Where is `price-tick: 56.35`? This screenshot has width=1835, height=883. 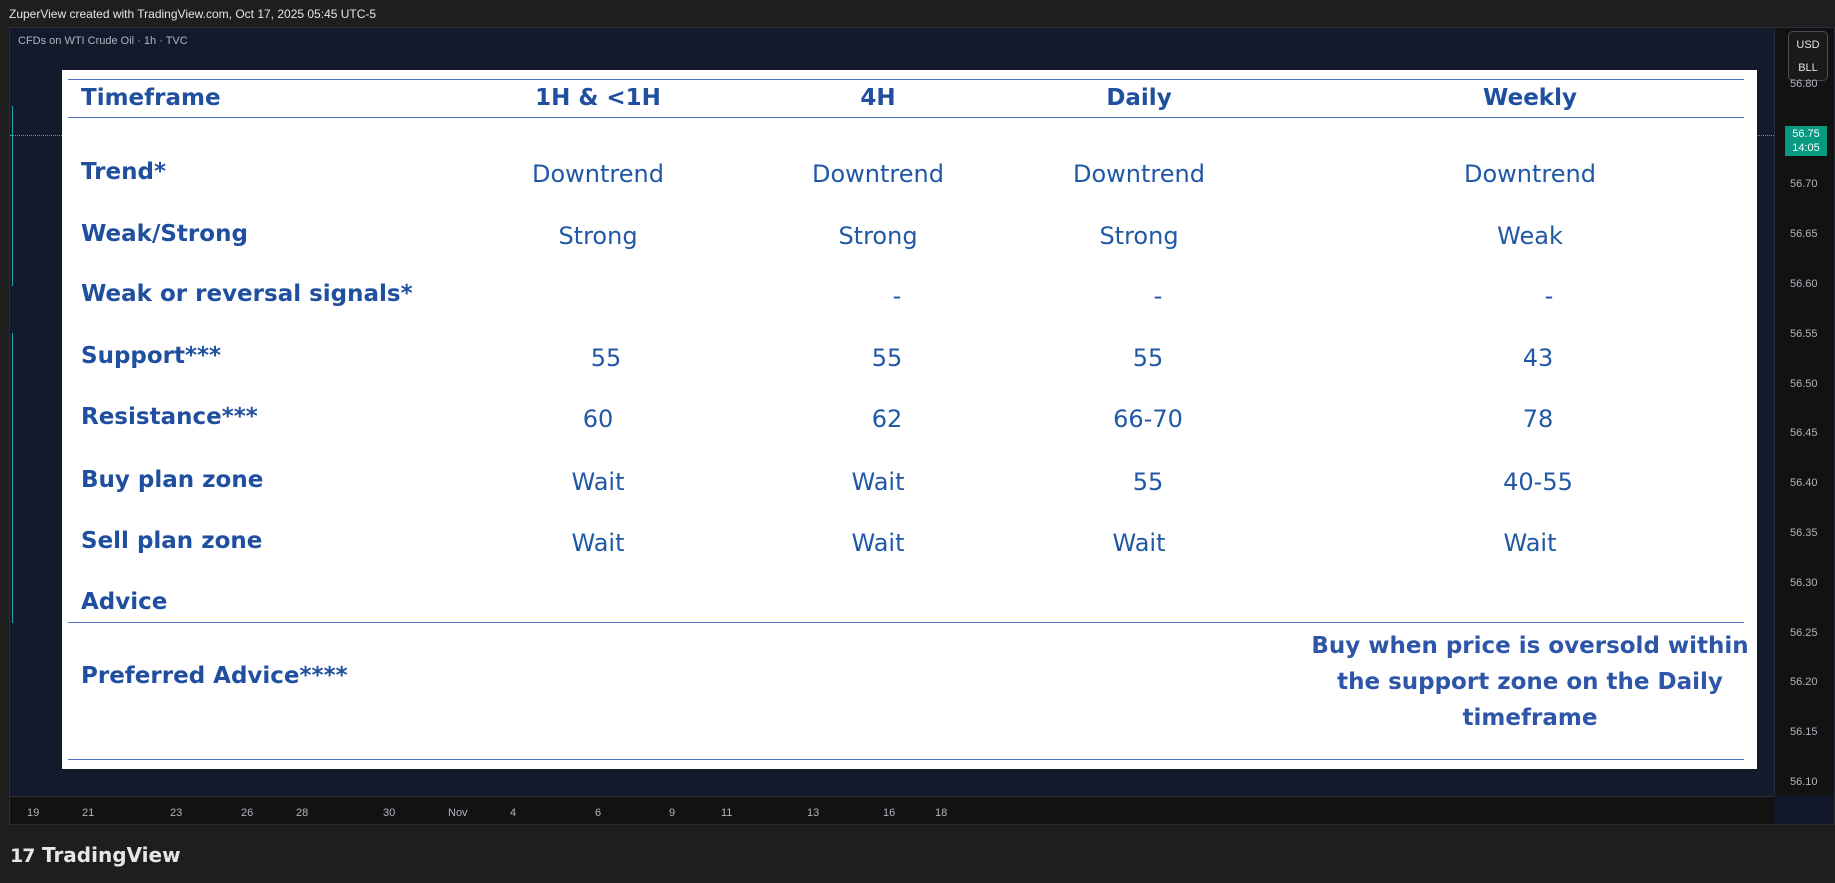
price-tick: 56.35 is located at coordinates (1804, 533).